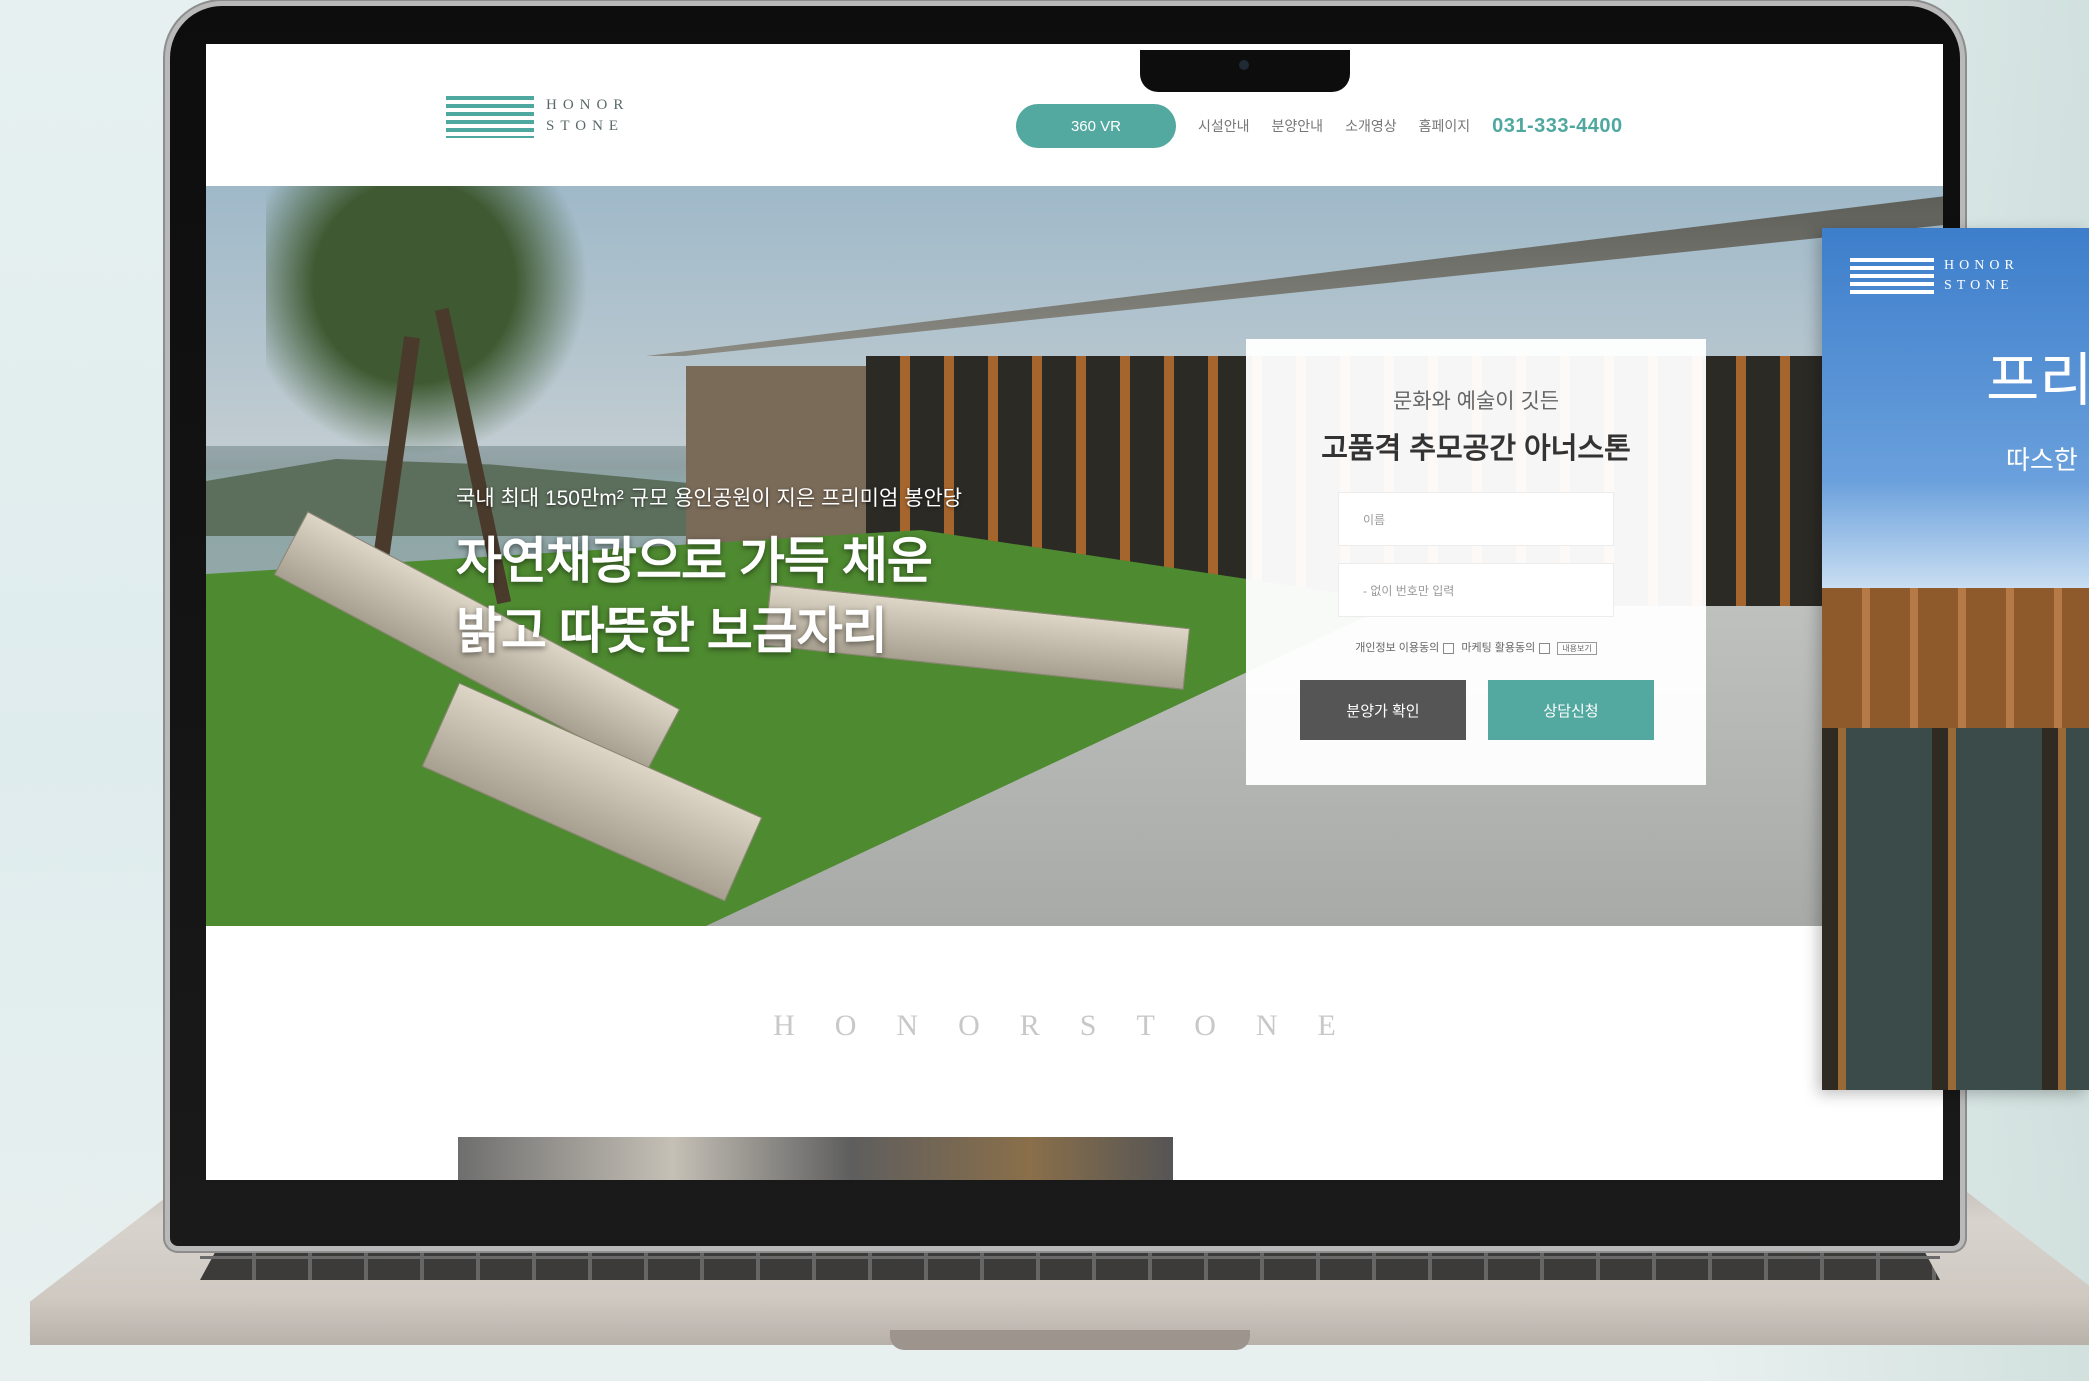  What do you see at coordinates (1397, 648) in the screenshot?
I see `agree-privacy-label: 개인정보 이용동의` at bounding box center [1397, 648].